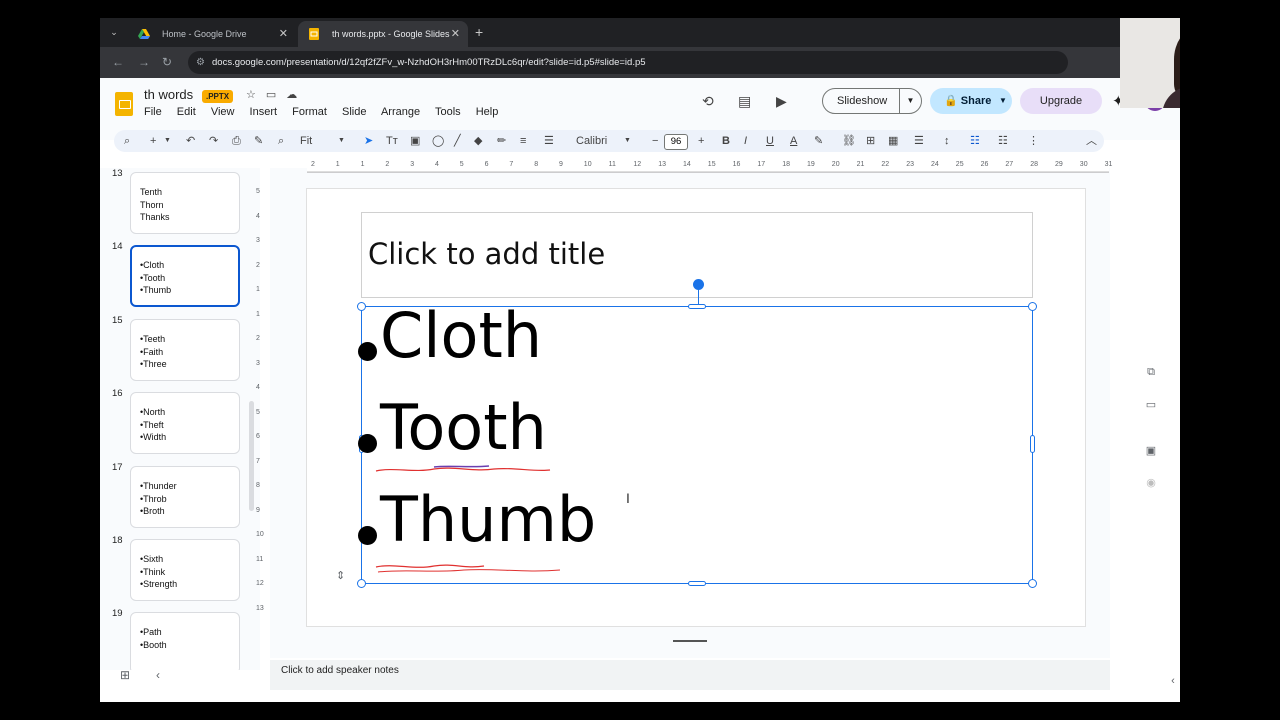 The image size is (1280, 720). I want to click on keep-icon: ⧉, so click(1151, 372).